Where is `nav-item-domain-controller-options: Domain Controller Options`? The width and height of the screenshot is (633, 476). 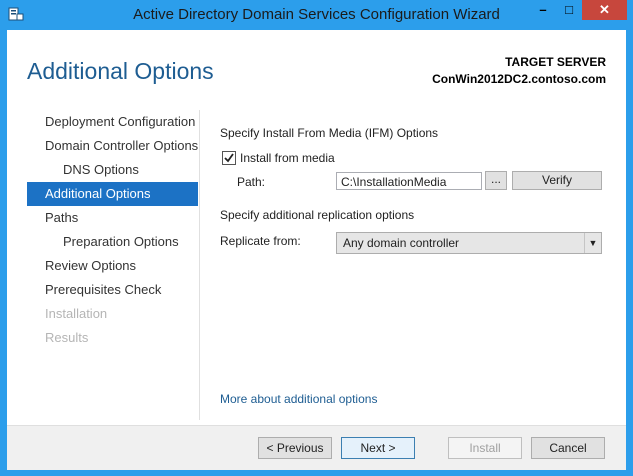
nav-item-domain-controller-options: Domain Controller Options is located at coordinates (112, 146).